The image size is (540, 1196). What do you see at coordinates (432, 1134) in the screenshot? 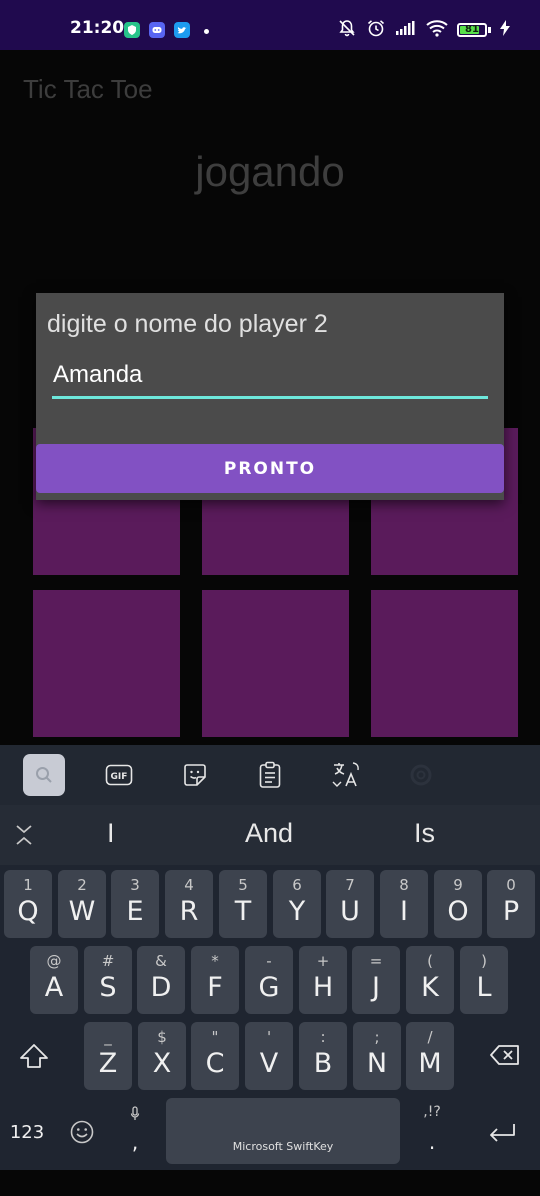
I see `period-key: ,!? .` at bounding box center [432, 1134].